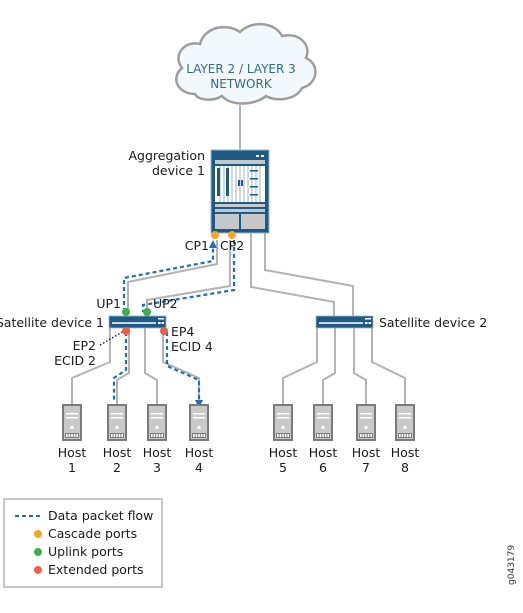 The width and height of the screenshot is (523, 613). I want to click on extended-port-ep2, so click(126, 331).